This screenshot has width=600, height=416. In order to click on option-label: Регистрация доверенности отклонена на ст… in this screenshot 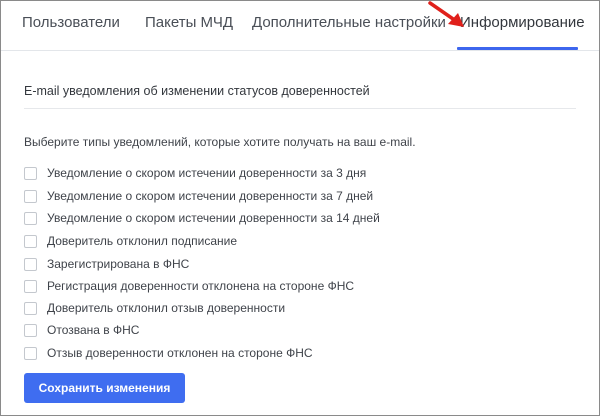, I will do `click(201, 286)`.